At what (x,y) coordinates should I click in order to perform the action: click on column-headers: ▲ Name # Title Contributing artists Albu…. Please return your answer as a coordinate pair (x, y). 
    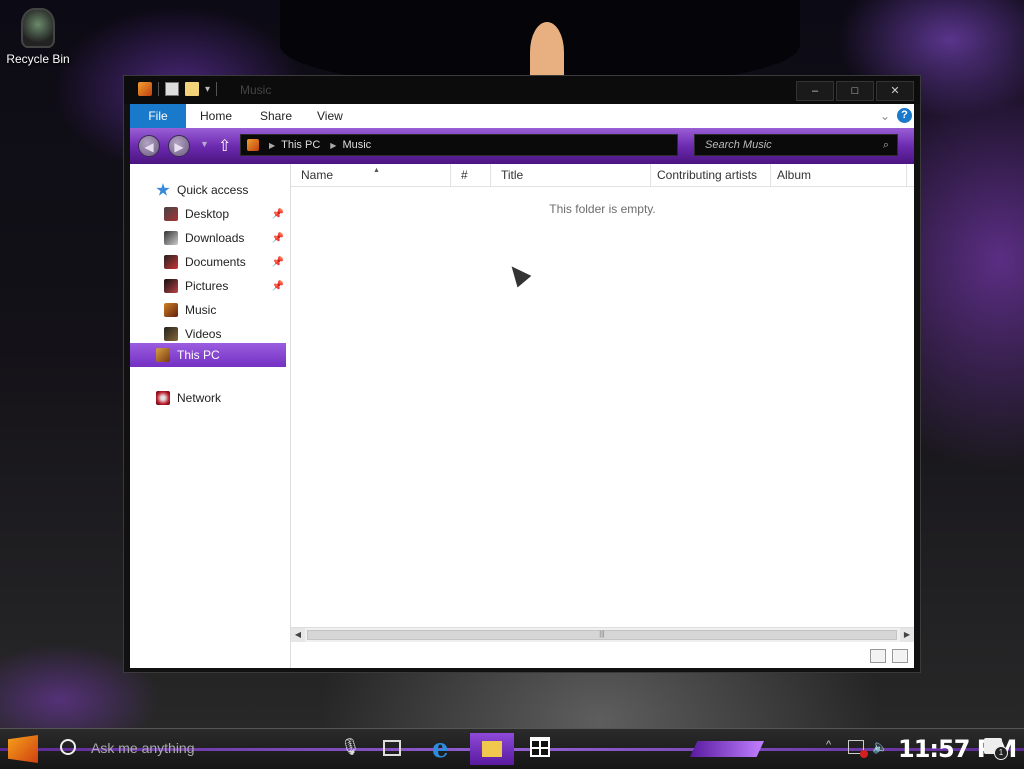
    Looking at the image, I should click on (602, 175).